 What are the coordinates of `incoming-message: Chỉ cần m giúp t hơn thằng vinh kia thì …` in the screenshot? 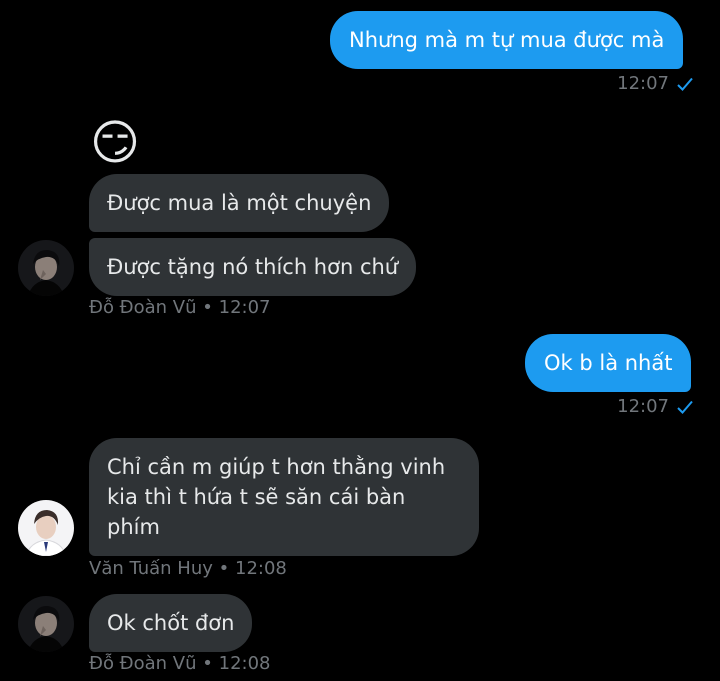 It's located at (284, 497).